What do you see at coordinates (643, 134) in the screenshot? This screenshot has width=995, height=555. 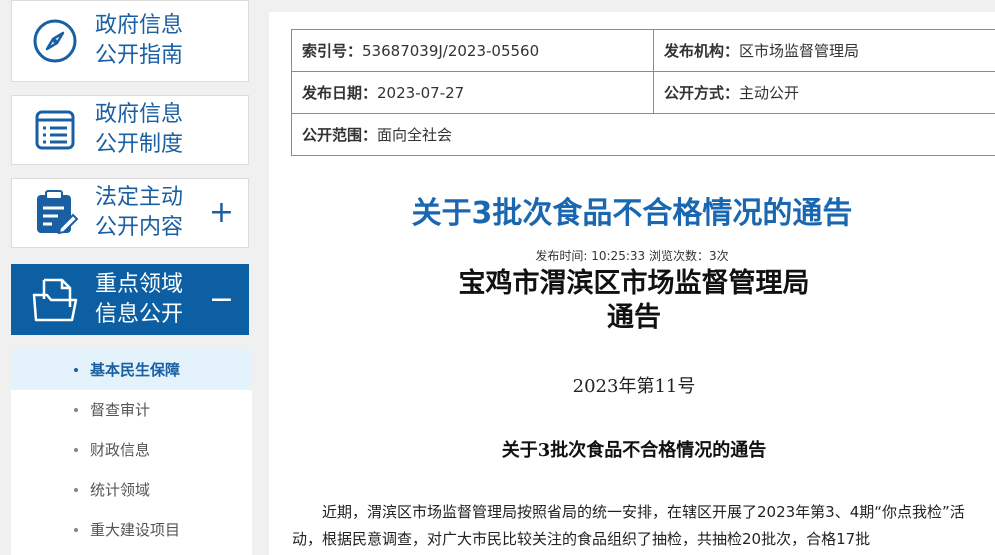 I see `disclosure-scope-cell: 公开范围：面向全社会` at bounding box center [643, 134].